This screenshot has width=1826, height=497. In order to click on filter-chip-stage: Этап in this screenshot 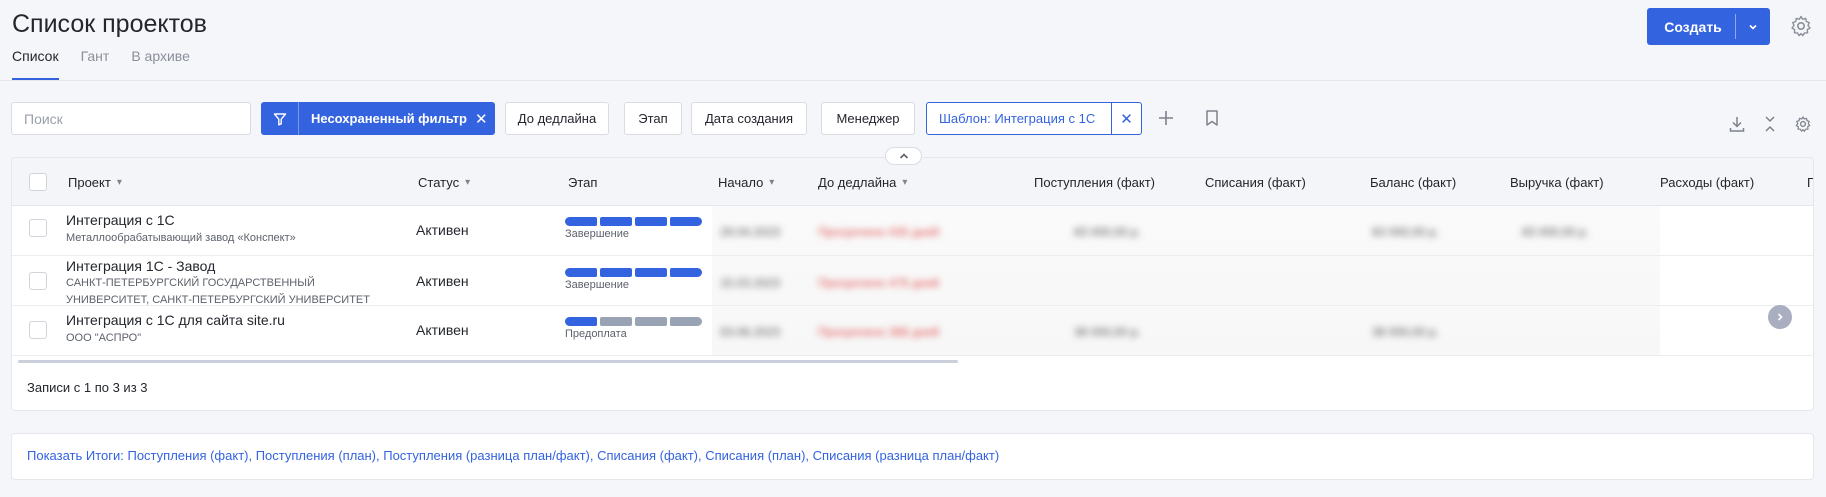, I will do `click(653, 118)`.